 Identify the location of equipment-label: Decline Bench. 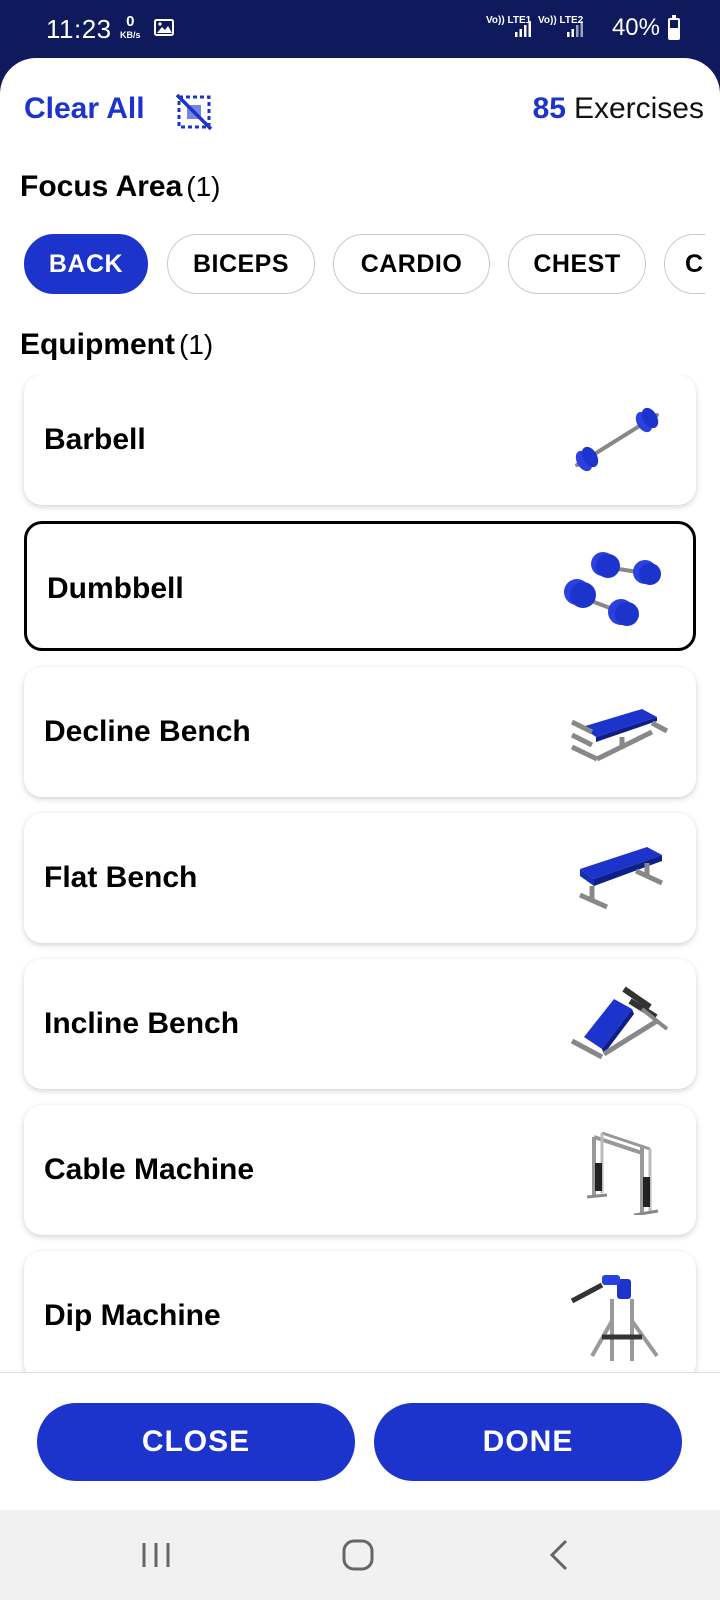
(147, 731).